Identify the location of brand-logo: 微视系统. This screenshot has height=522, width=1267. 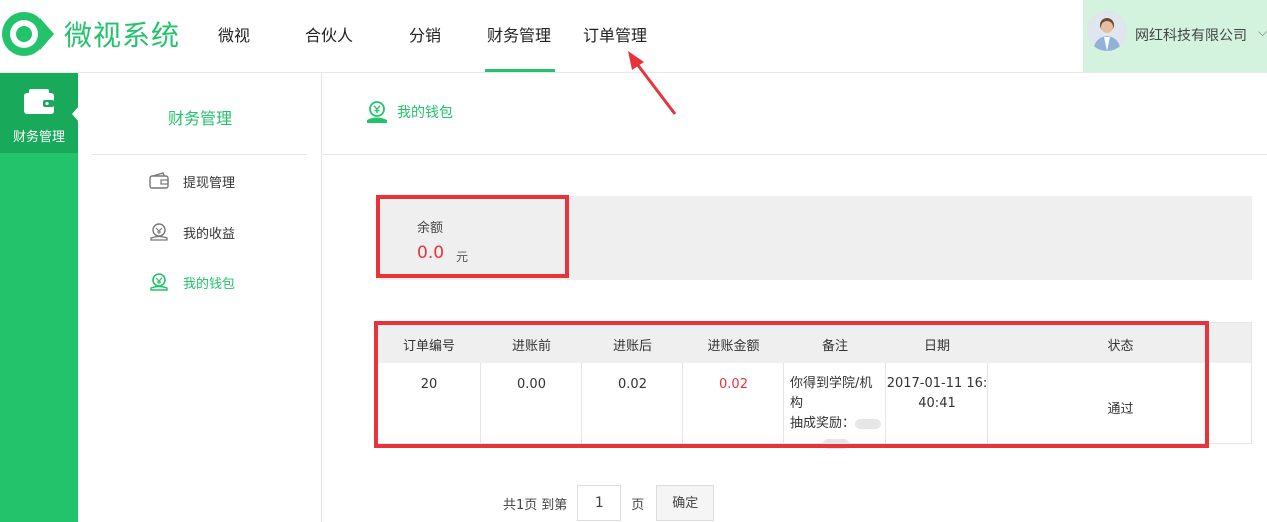
(90, 34).